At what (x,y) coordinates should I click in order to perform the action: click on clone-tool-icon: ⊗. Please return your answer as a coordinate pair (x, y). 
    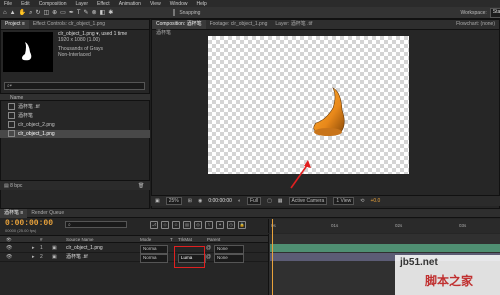
    Looking at the image, I should click on (94, 13).